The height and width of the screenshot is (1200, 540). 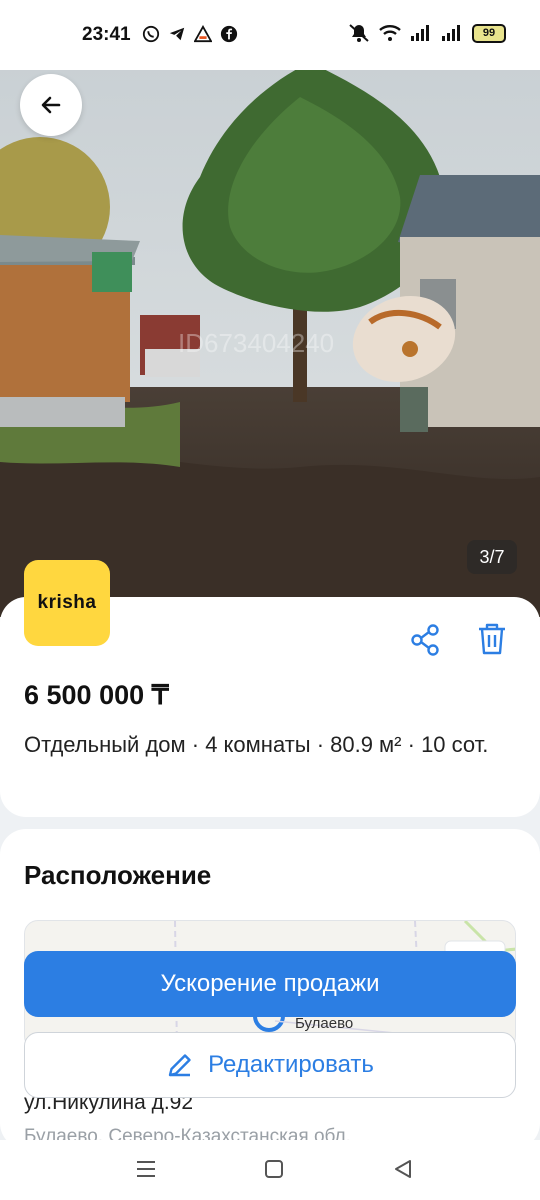 What do you see at coordinates (146, 1169) in the screenshot?
I see `menu-icon` at bounding box center [146, 1169].